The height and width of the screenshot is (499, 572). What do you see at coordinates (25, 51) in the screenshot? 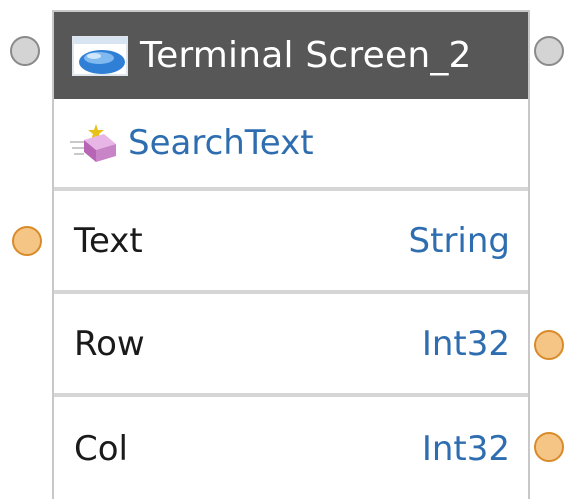
I see `flow-in-port` at bounding box center [25, 51].